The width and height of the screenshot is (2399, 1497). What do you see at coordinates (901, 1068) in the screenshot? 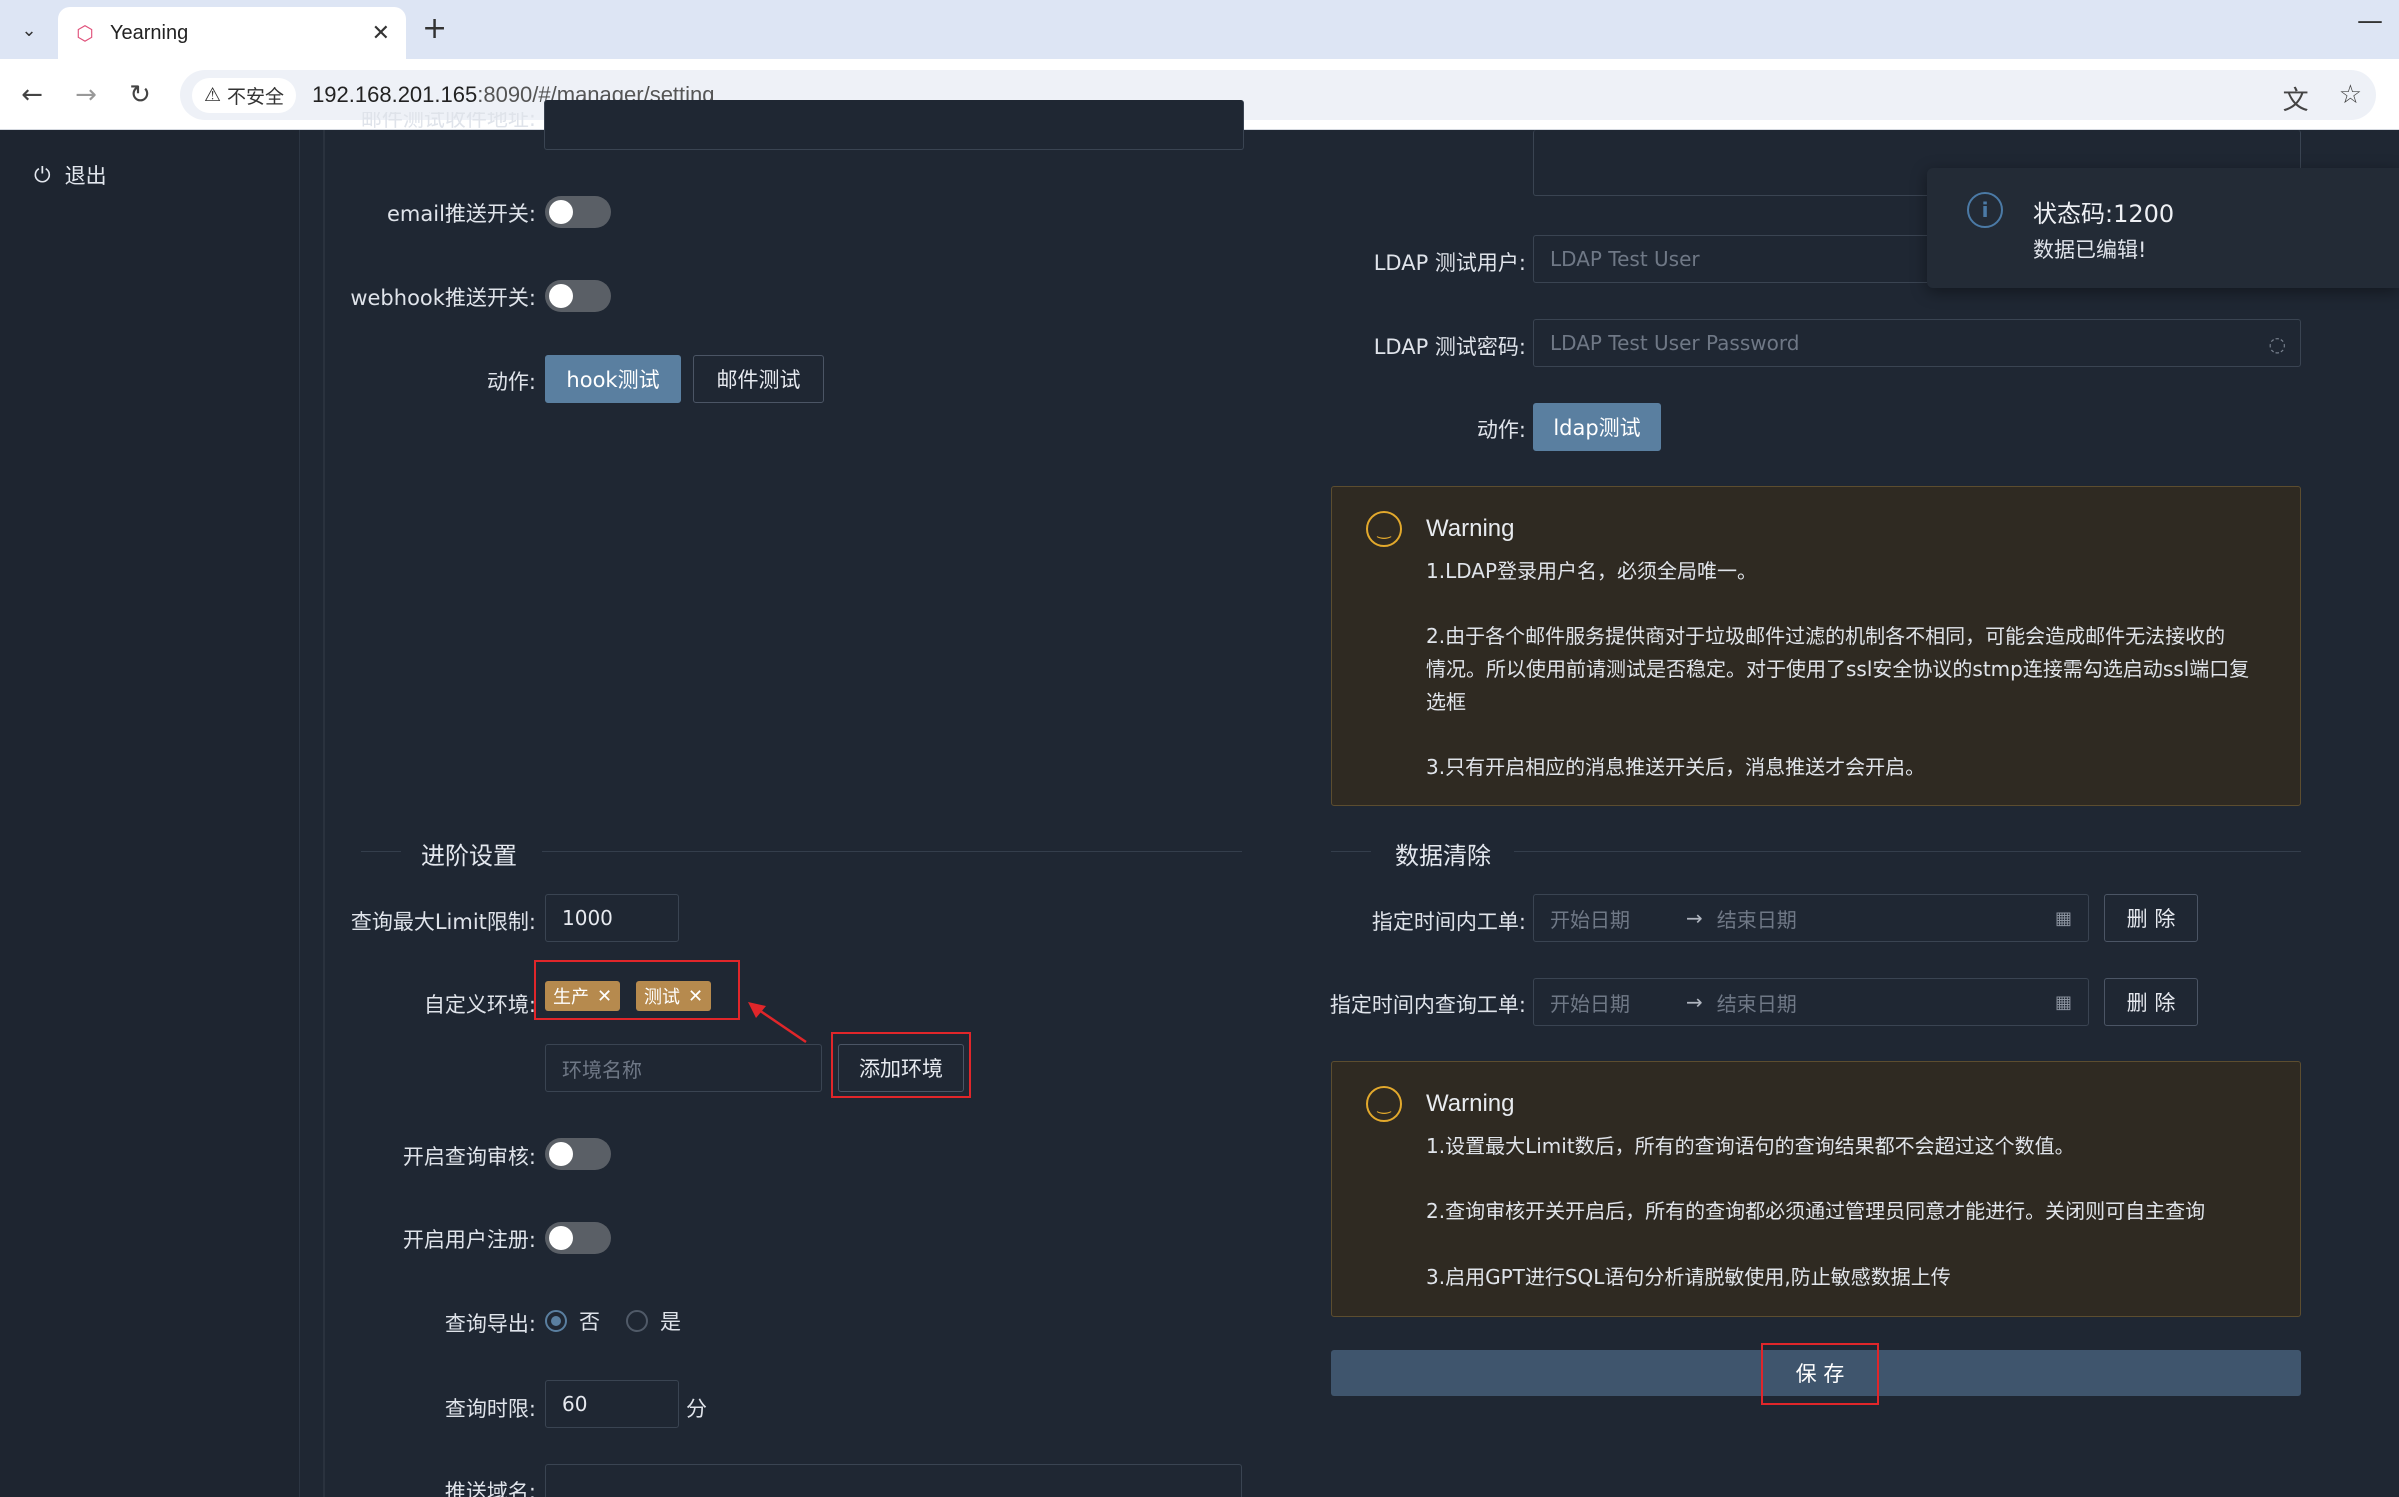
I see `add-env-button: 添加环境` at bounding box center [901, 1068].